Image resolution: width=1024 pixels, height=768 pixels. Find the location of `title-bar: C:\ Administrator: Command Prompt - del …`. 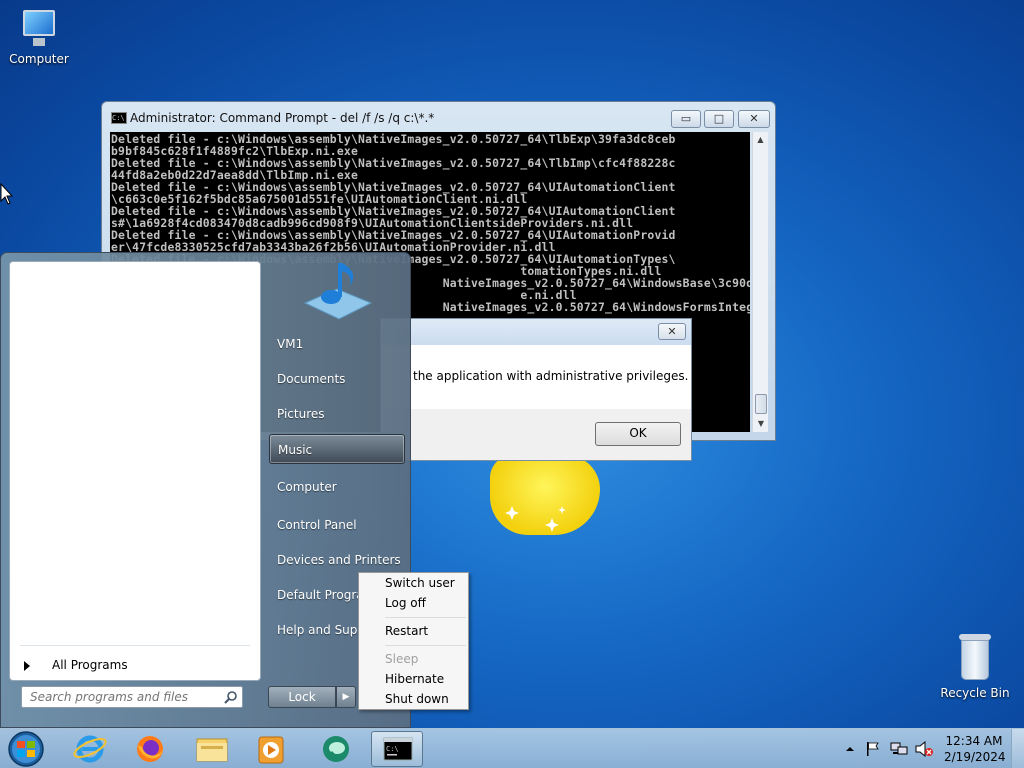

title-bar: C:\ Administrator: Command Prompt - del … is located at coordinates (438, 117).